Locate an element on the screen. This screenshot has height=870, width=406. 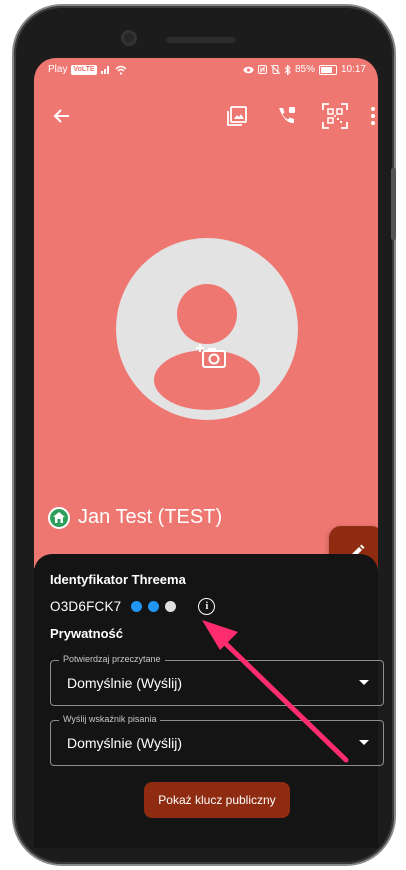
wifi-icon is located at coordinates (121, 70).